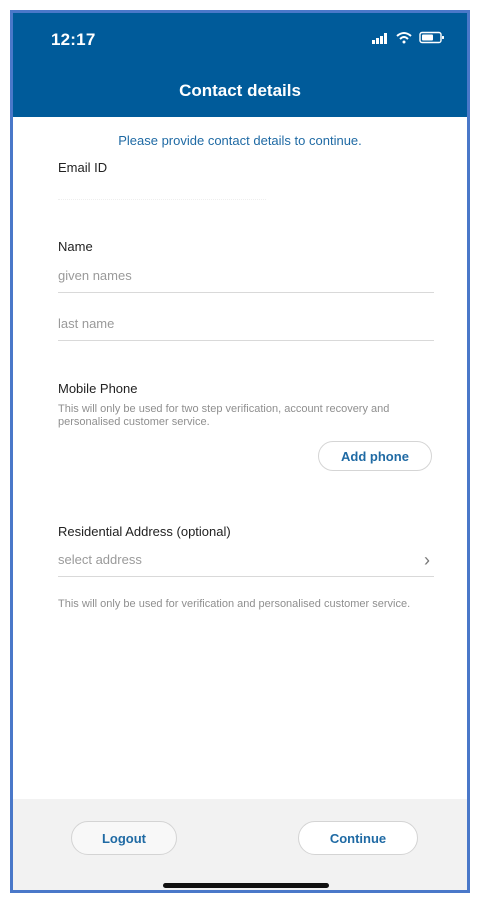  I want to click on battery-icon, so click(432, 40).